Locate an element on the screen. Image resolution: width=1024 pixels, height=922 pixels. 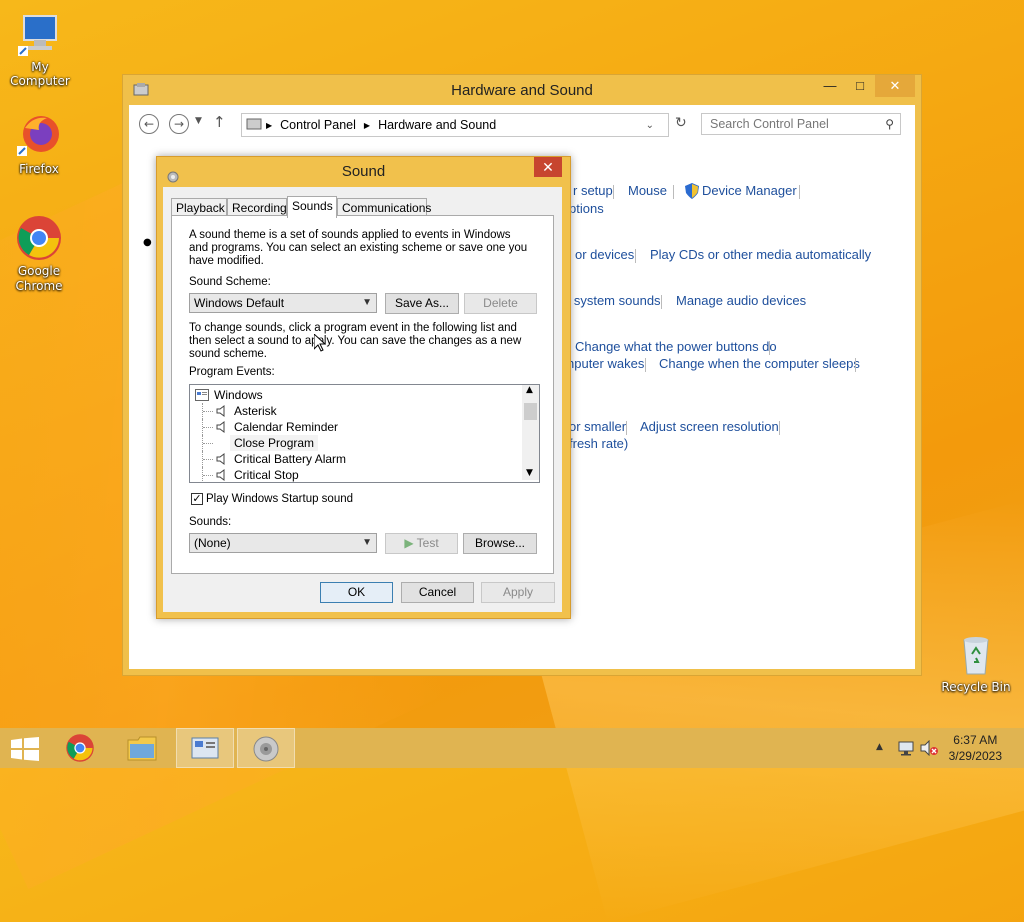
desktop-icon-my-computer: My Computer is located at coordinates (40, 49).